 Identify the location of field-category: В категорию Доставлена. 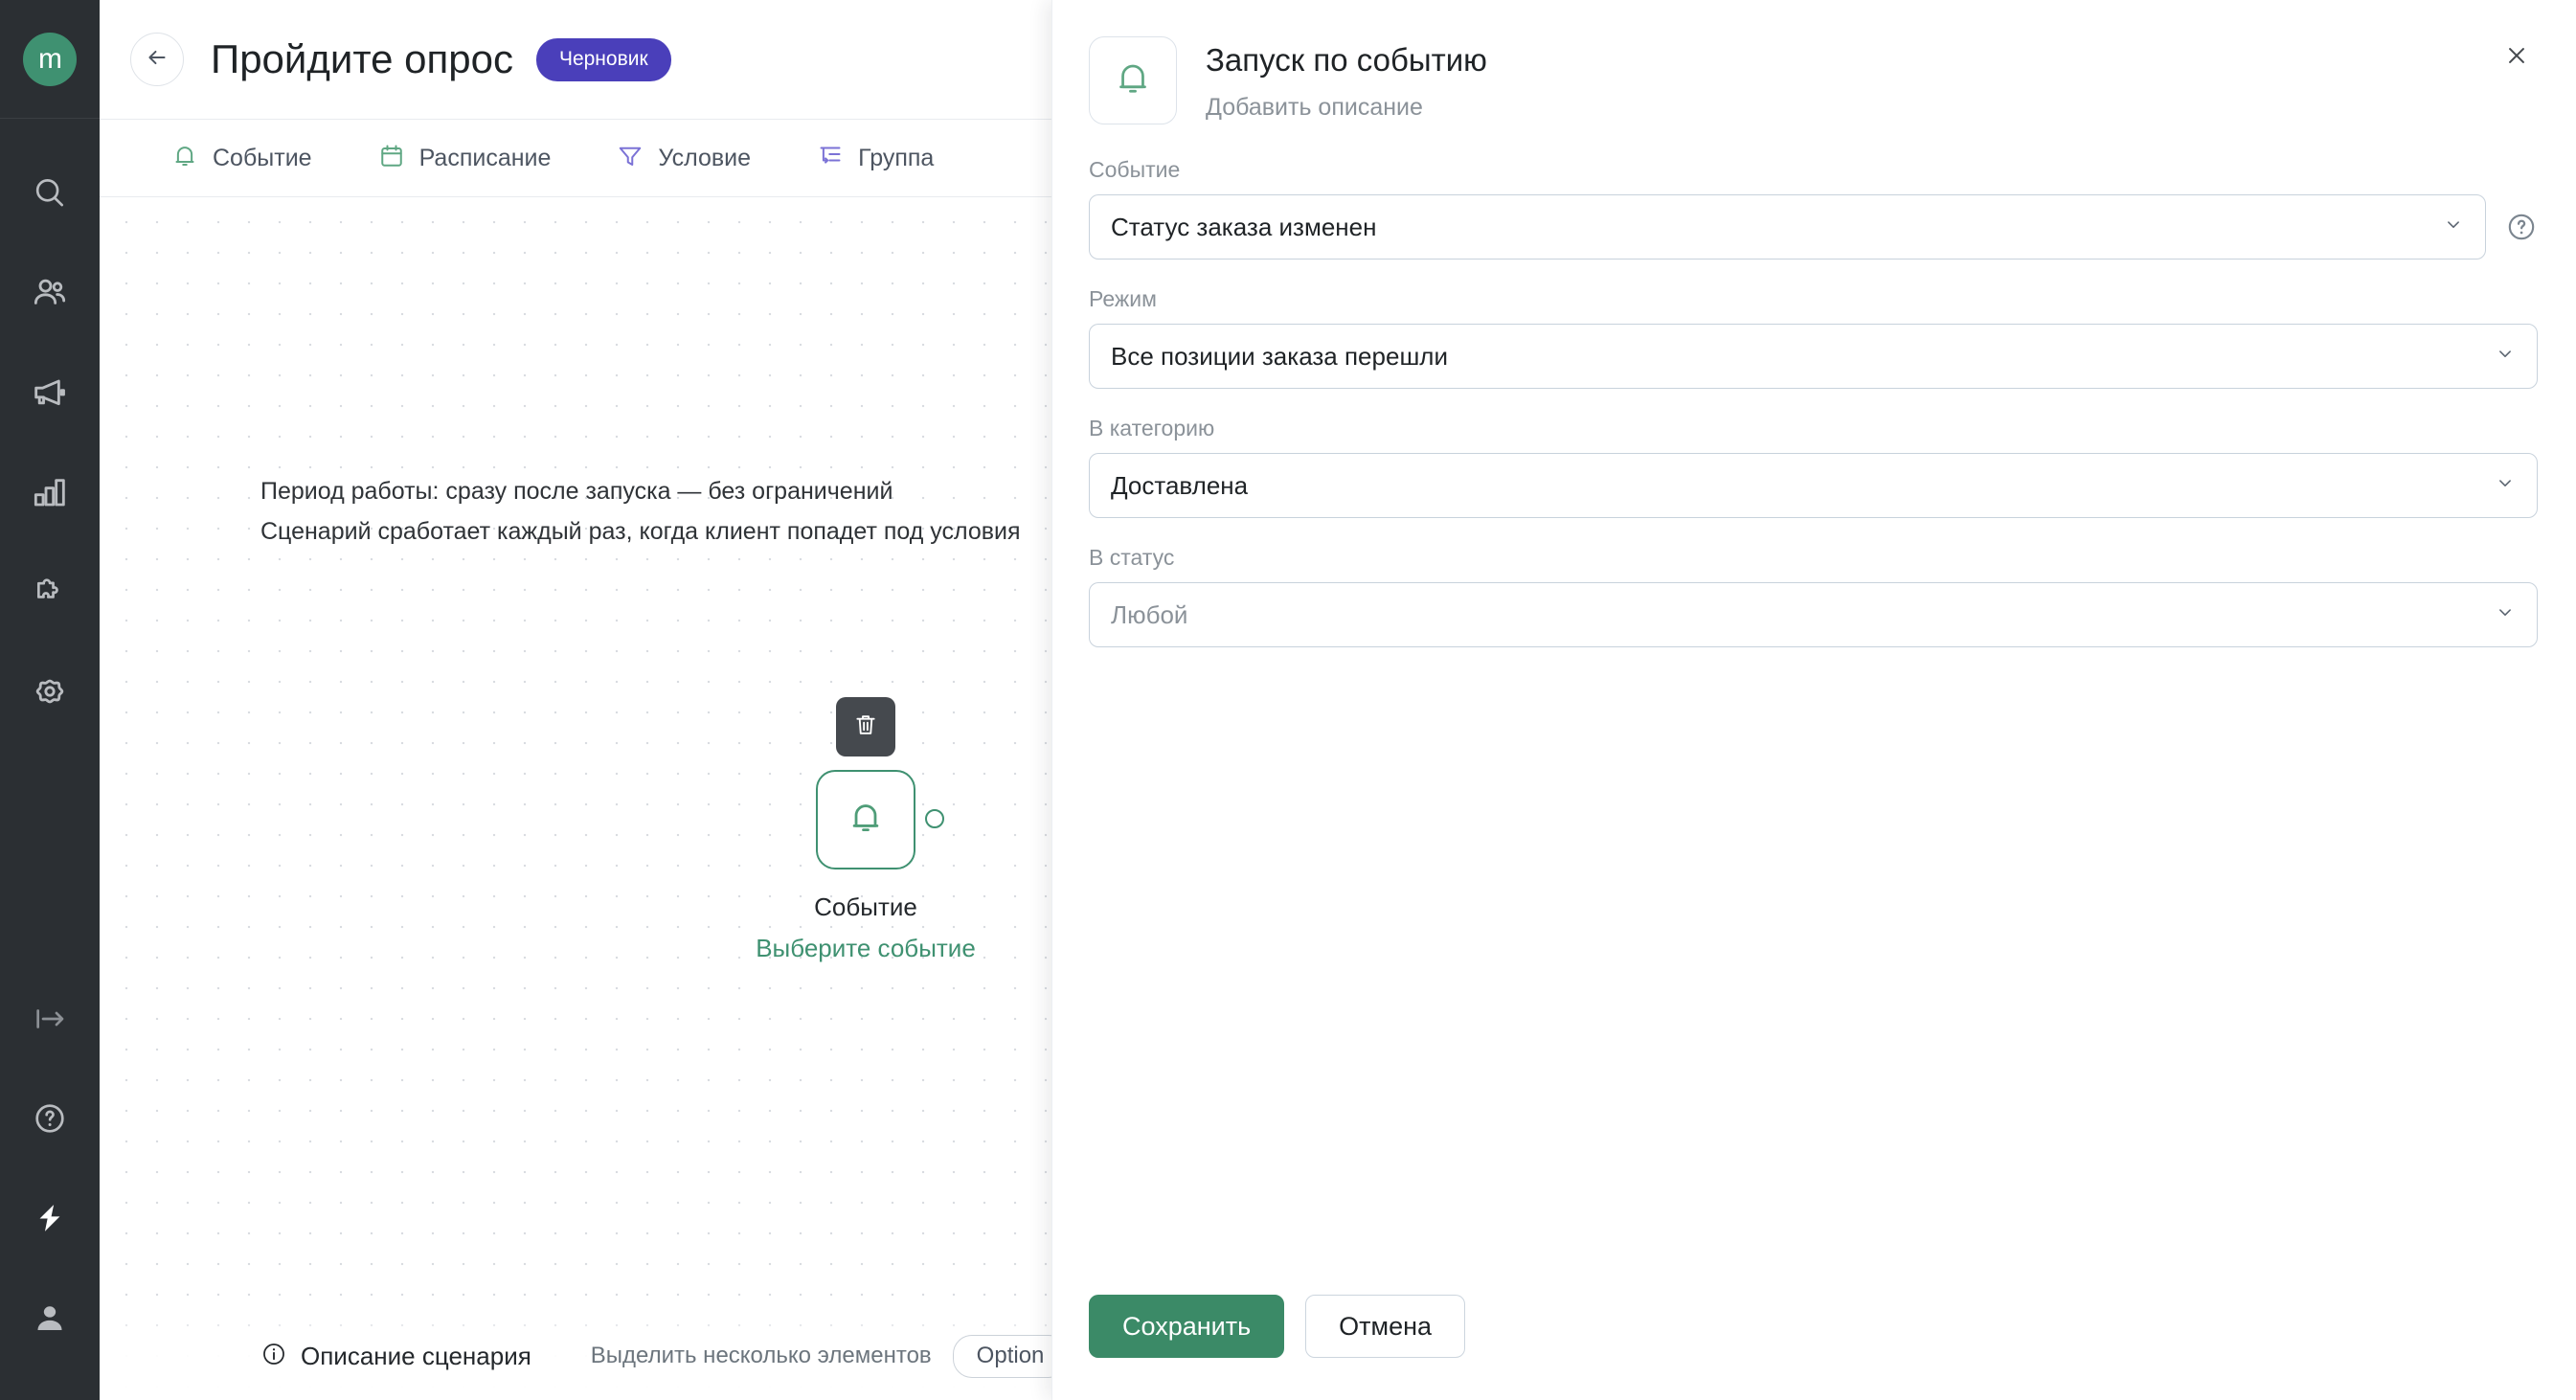
(1813, 467).